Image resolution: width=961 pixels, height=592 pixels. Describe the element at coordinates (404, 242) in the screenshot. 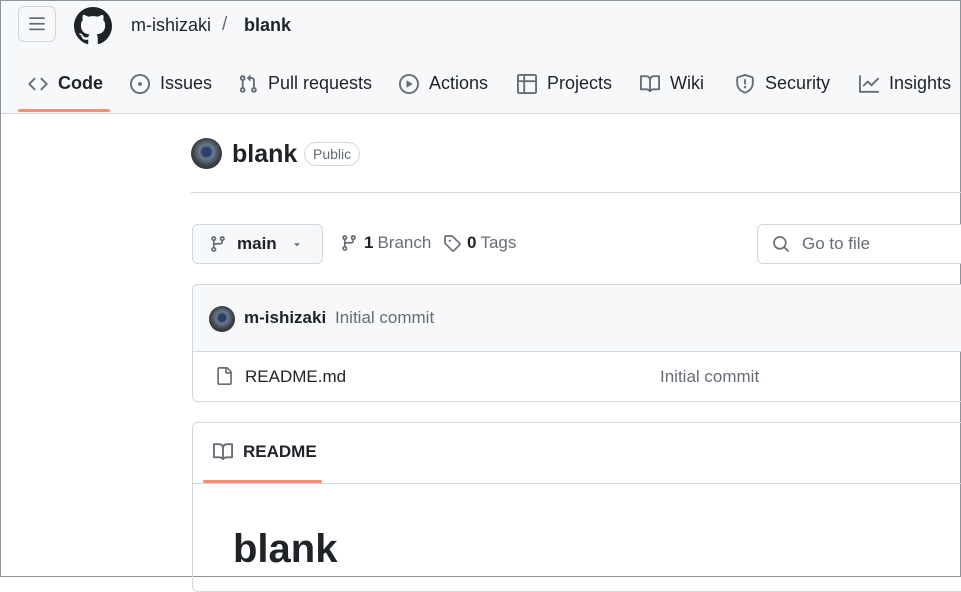

I see `branch-count-label: Branch` at that location.